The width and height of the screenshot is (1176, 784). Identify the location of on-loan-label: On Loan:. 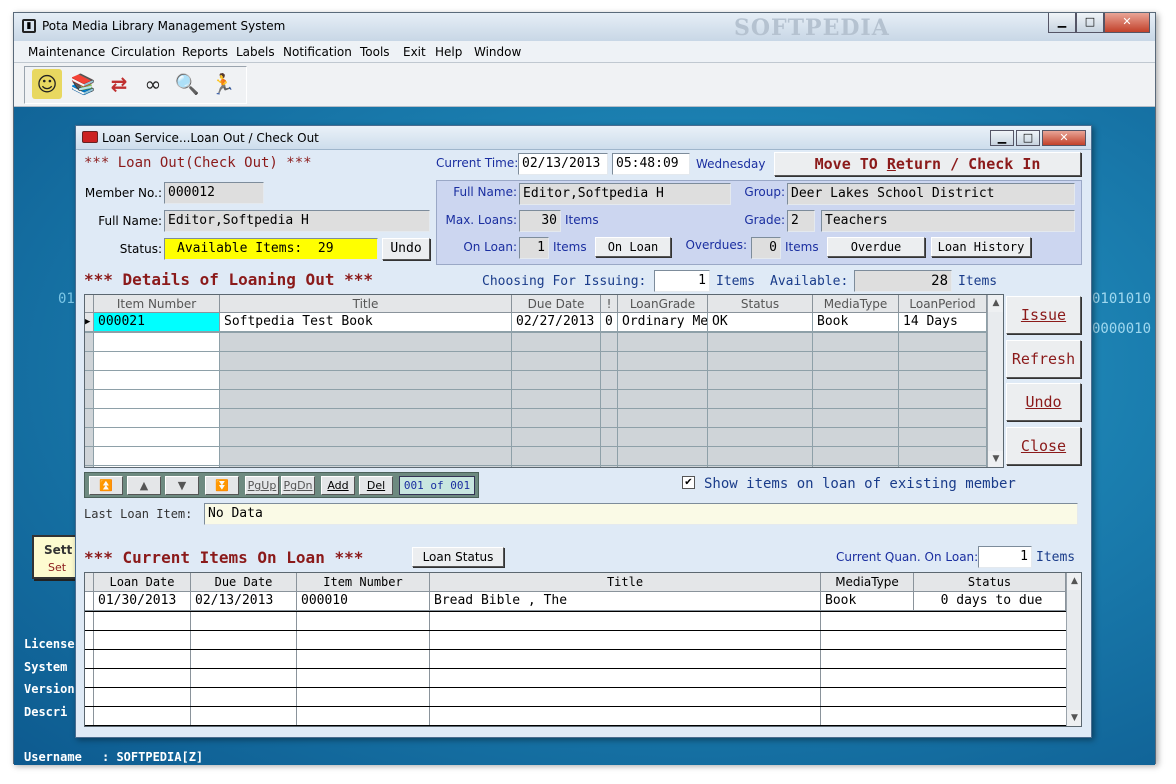
(490, 247).